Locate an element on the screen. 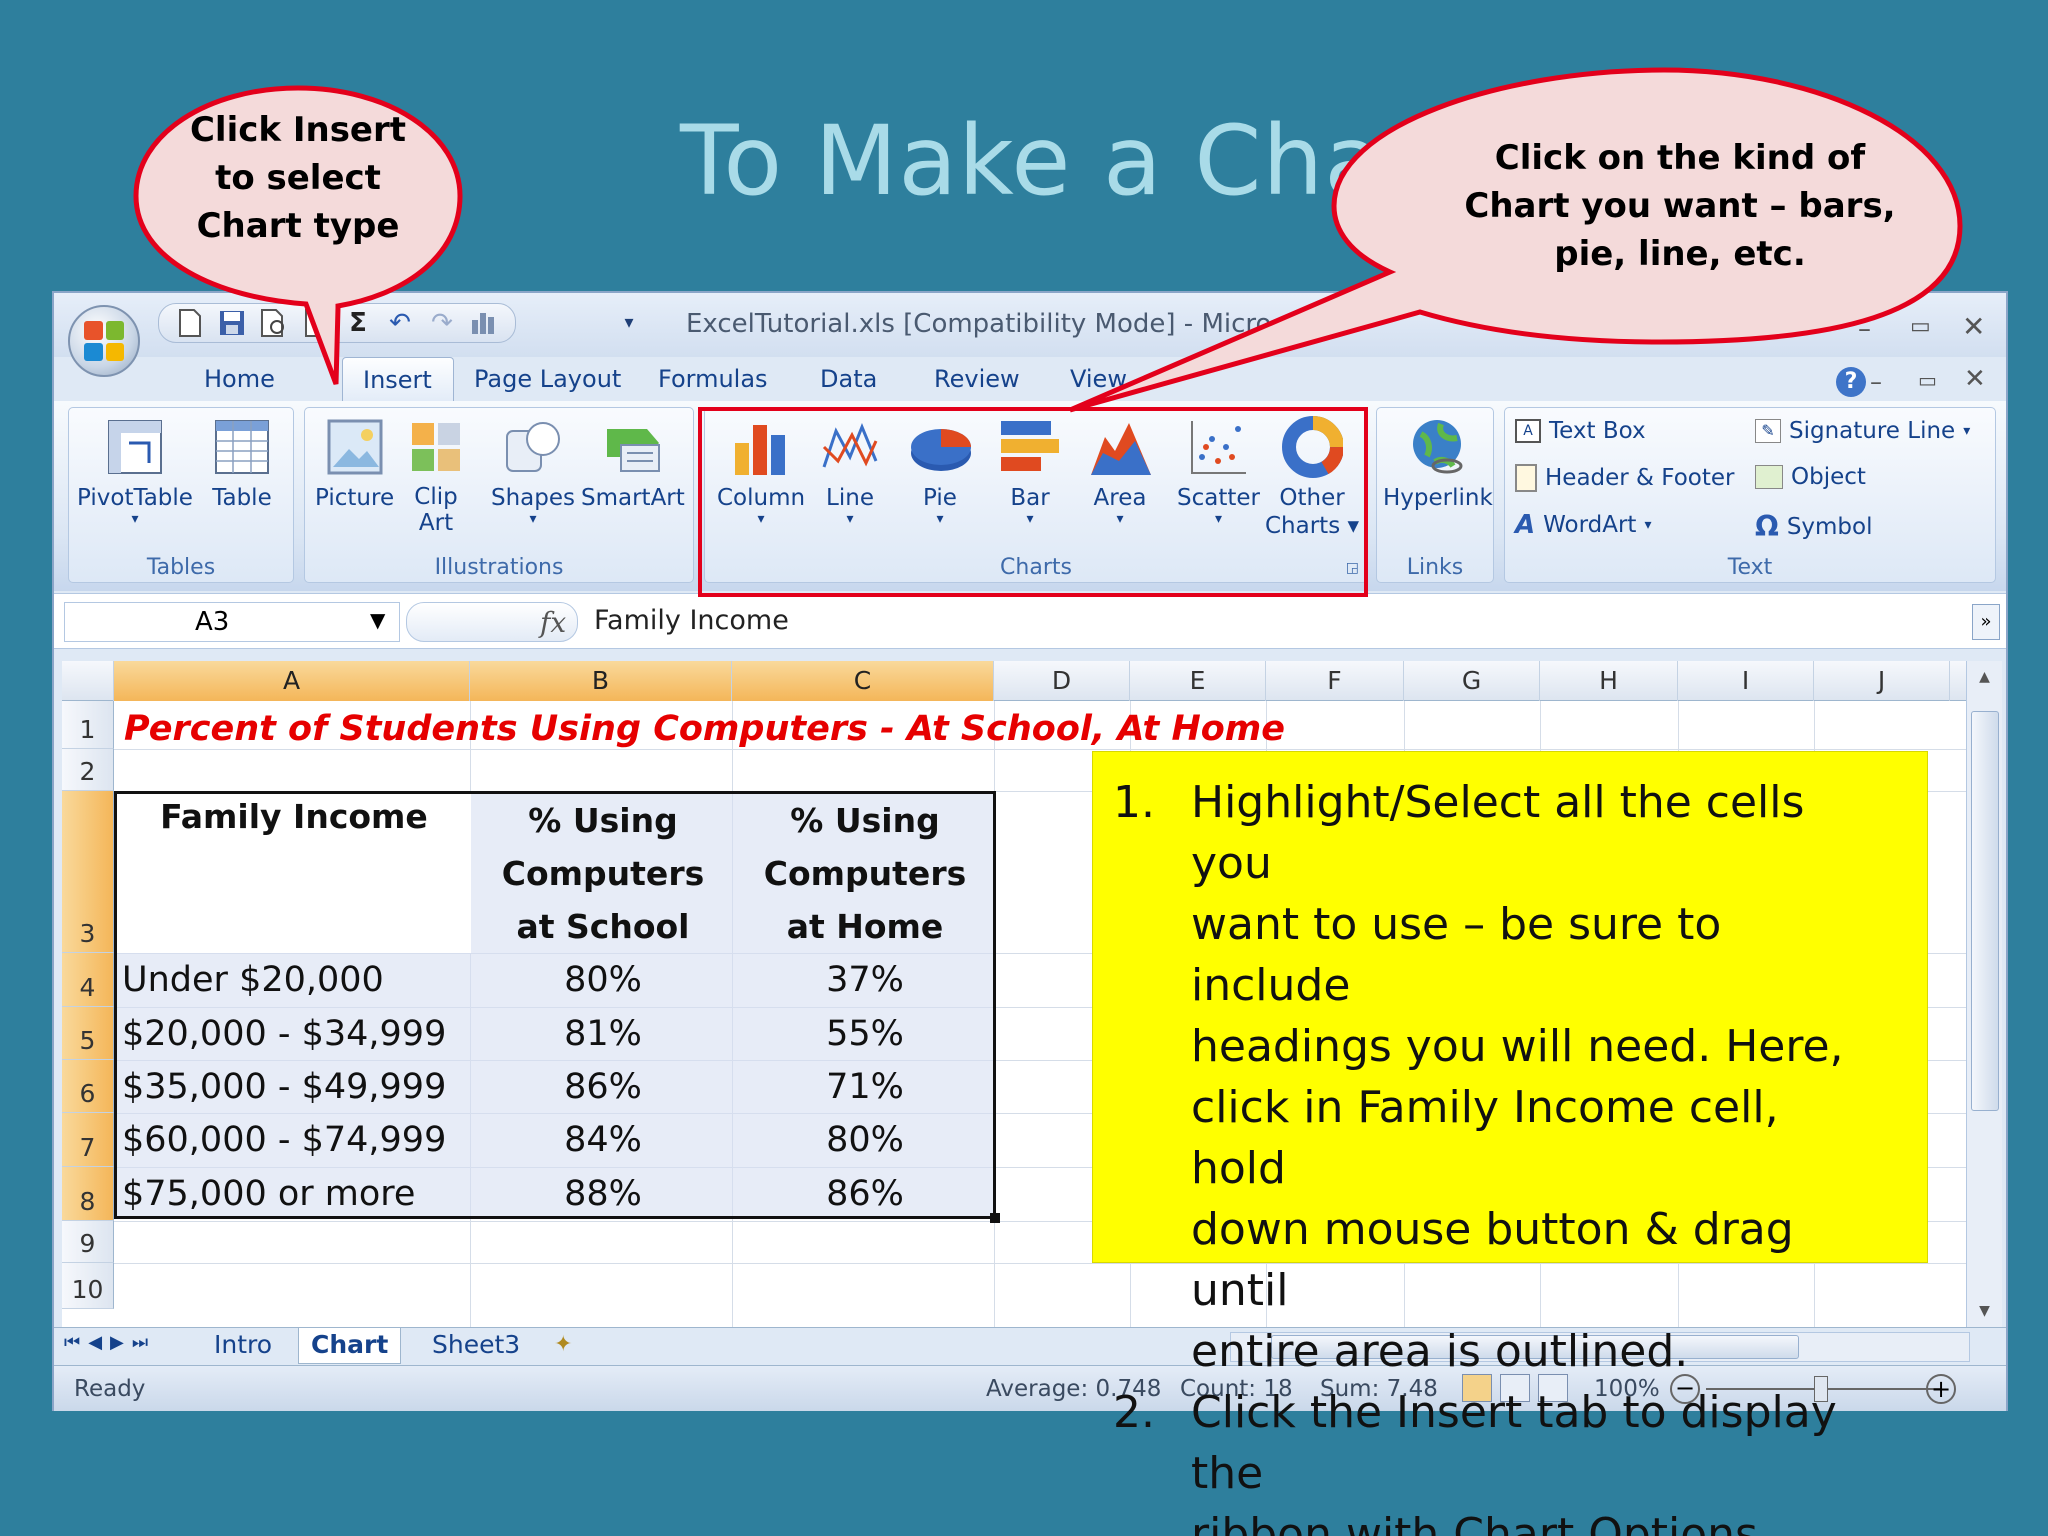 The height and width of the screenshot is (1536, 2048). cell-home: 37% is located at coordinates (865, 980).